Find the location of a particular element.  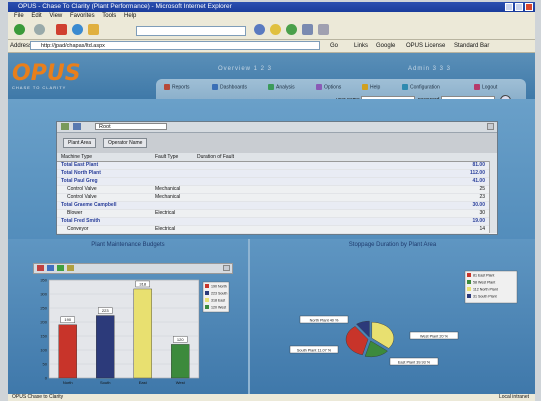

chart-data-icon is located at coordinates (50, 268).